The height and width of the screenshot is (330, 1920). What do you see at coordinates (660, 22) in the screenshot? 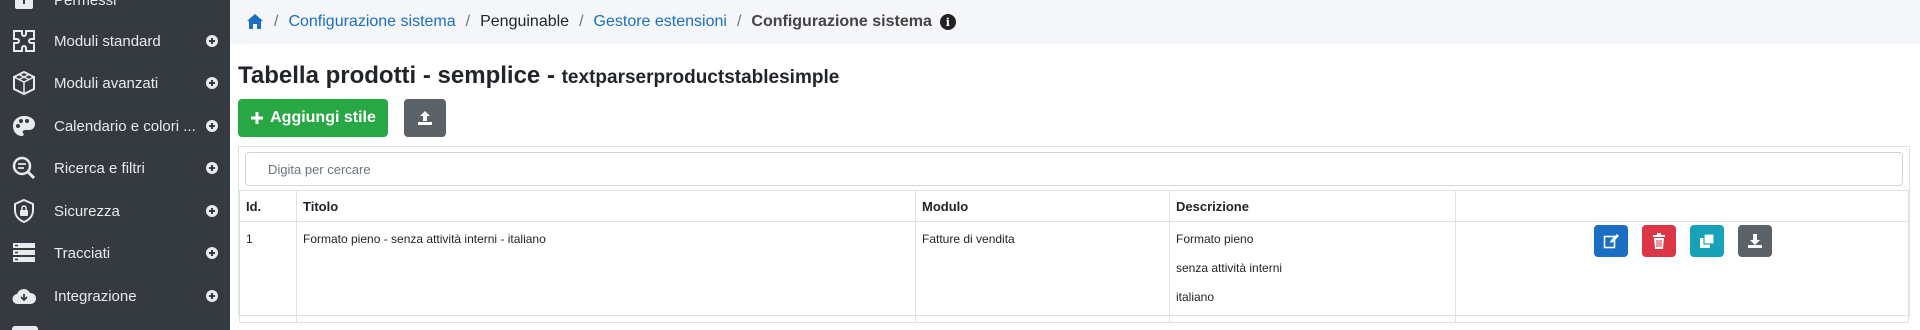
I see `breadcrumb-gestore-estensioni: Gestore estensioni` at bounding box center [660, 22].